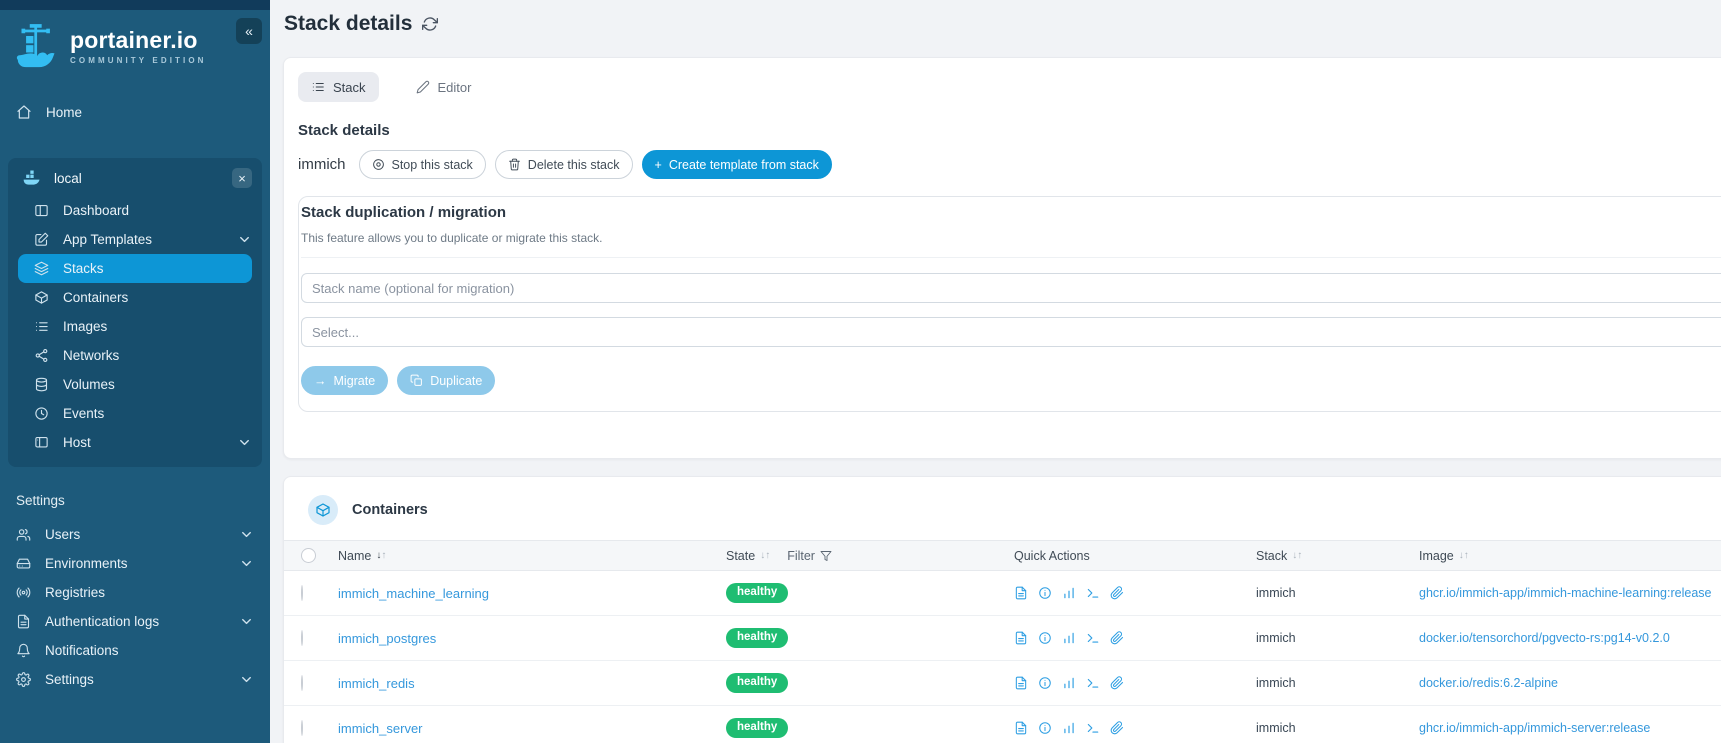 The image size is (1721, 743). I want to click on trash-icon, so click(514, 164).